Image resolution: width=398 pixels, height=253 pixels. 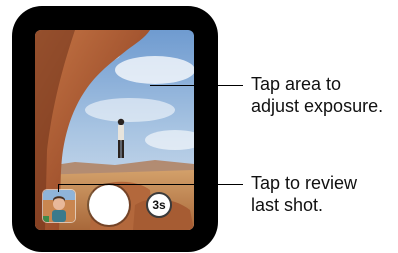 I want to click on callout-line-review-drop, so click(x=58, y=188).